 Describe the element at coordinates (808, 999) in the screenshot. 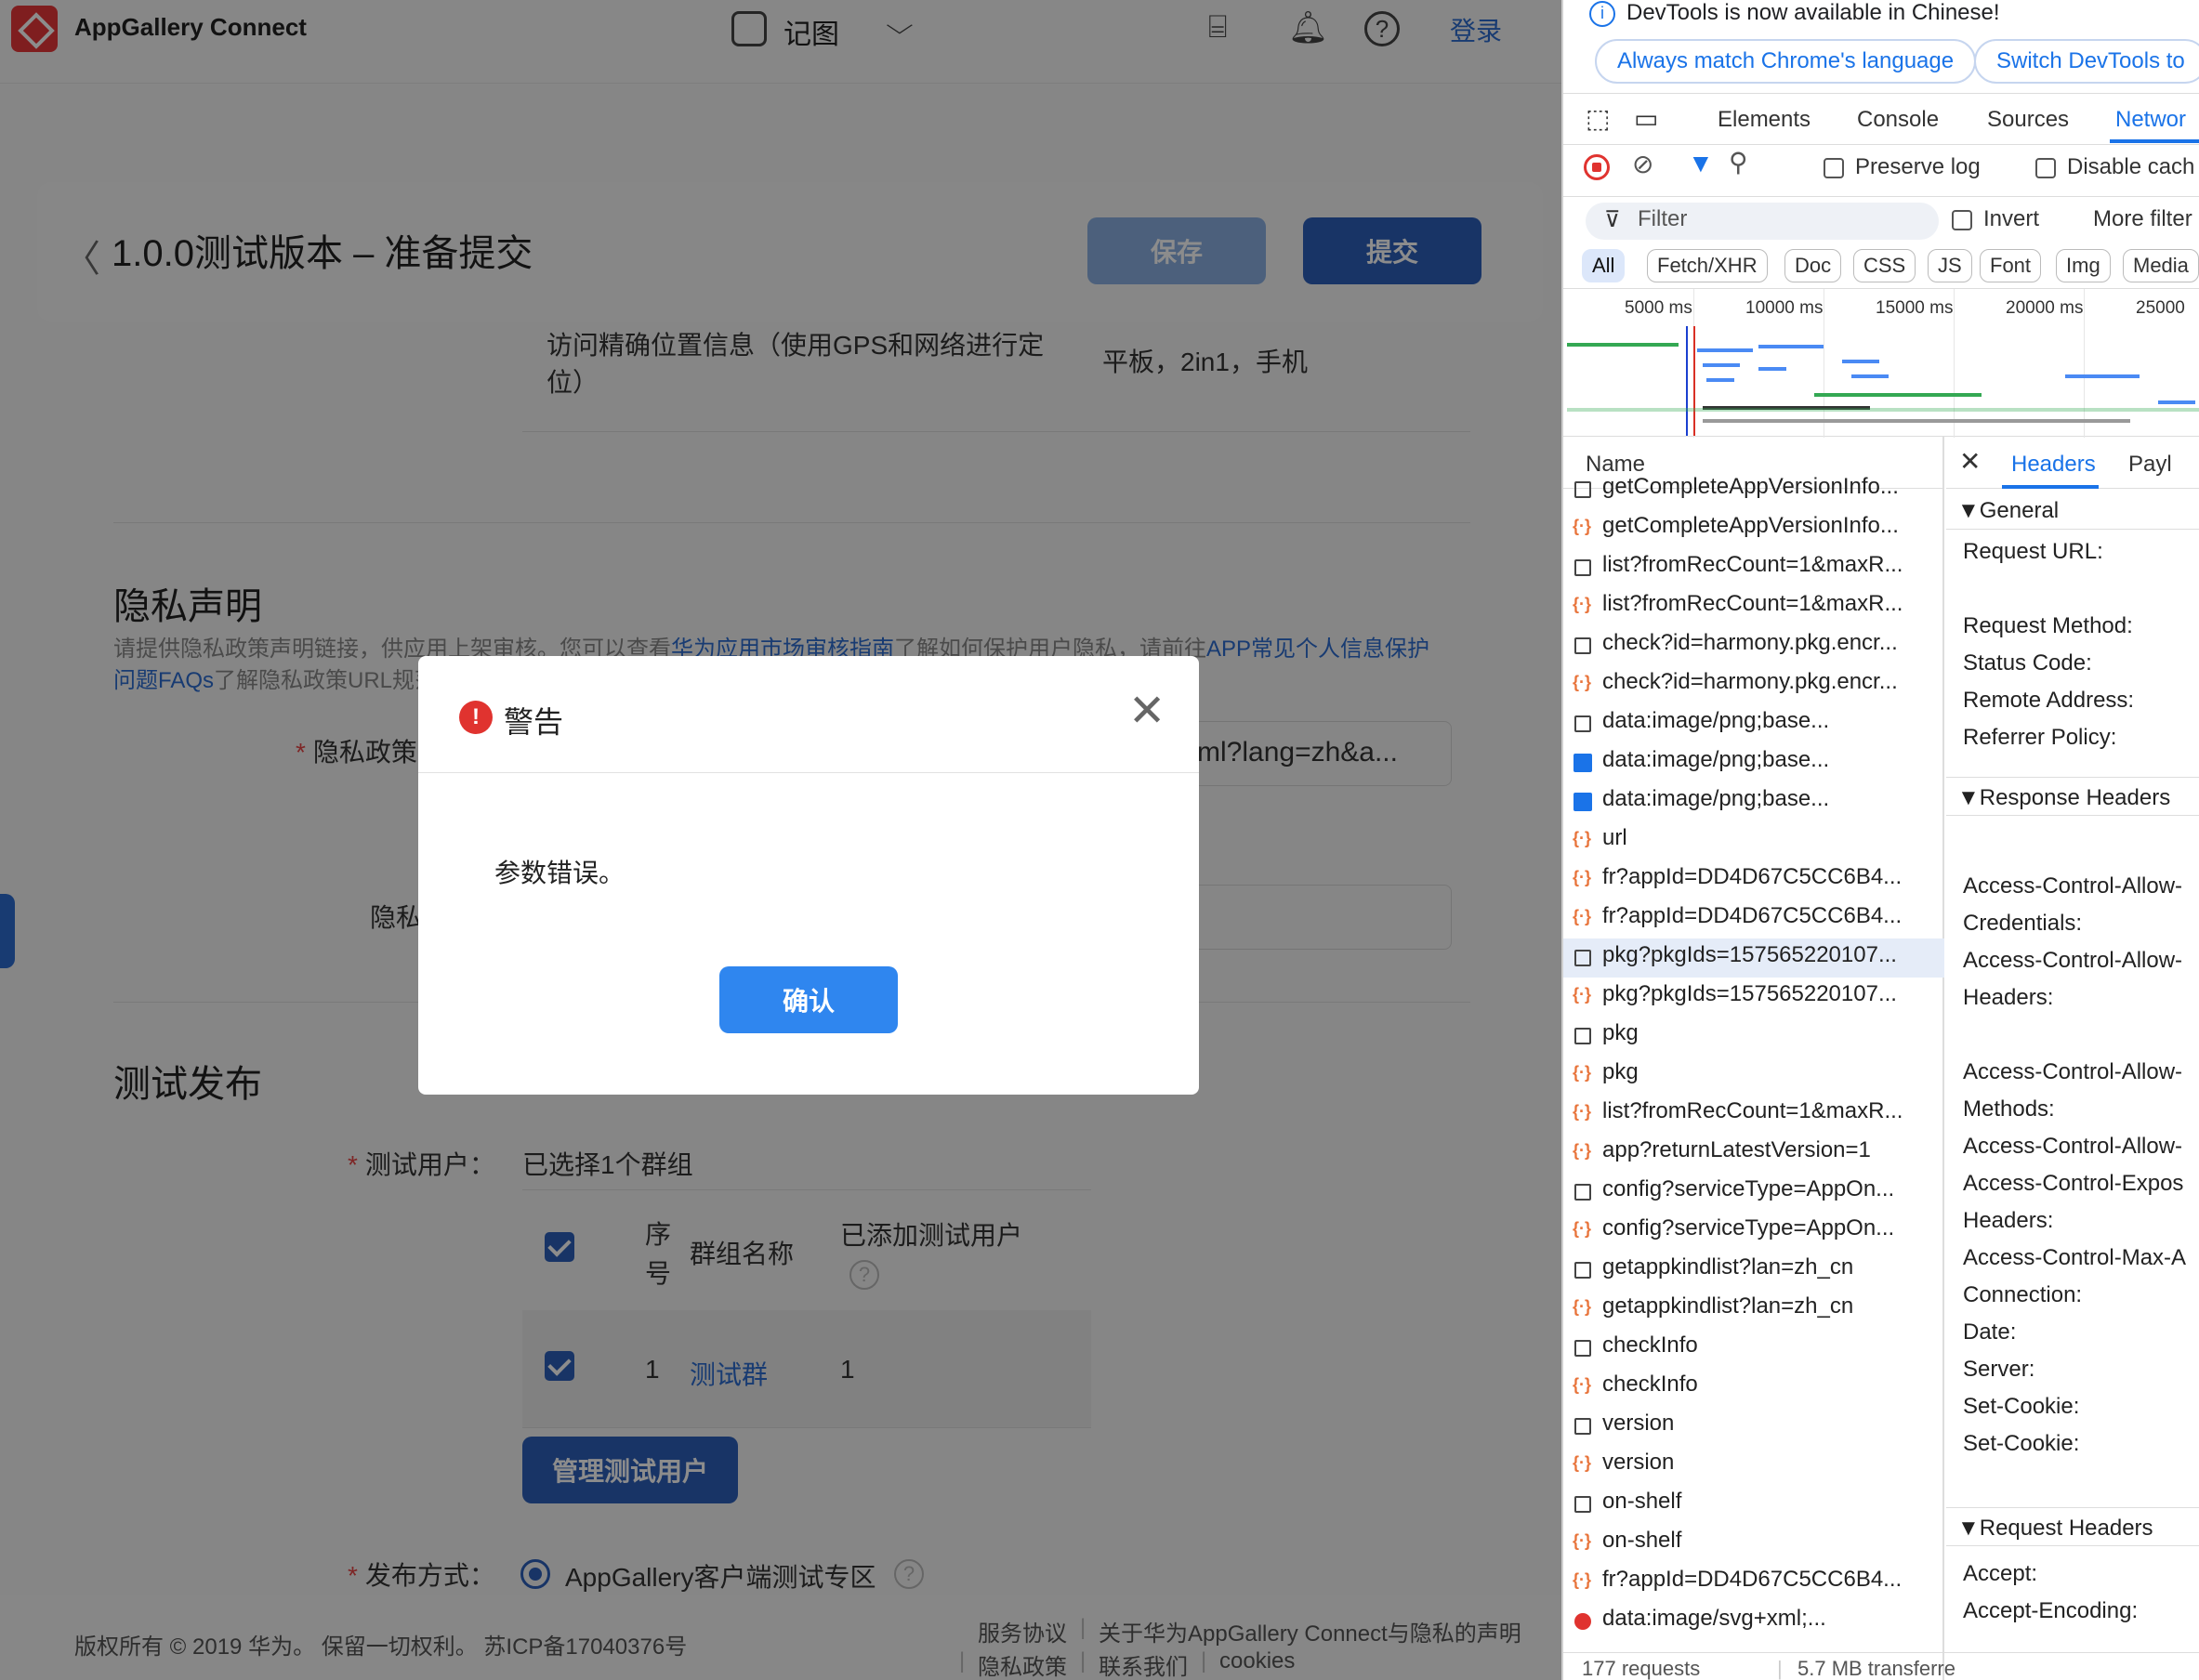

I see `confirm-button: 确认` at that location.